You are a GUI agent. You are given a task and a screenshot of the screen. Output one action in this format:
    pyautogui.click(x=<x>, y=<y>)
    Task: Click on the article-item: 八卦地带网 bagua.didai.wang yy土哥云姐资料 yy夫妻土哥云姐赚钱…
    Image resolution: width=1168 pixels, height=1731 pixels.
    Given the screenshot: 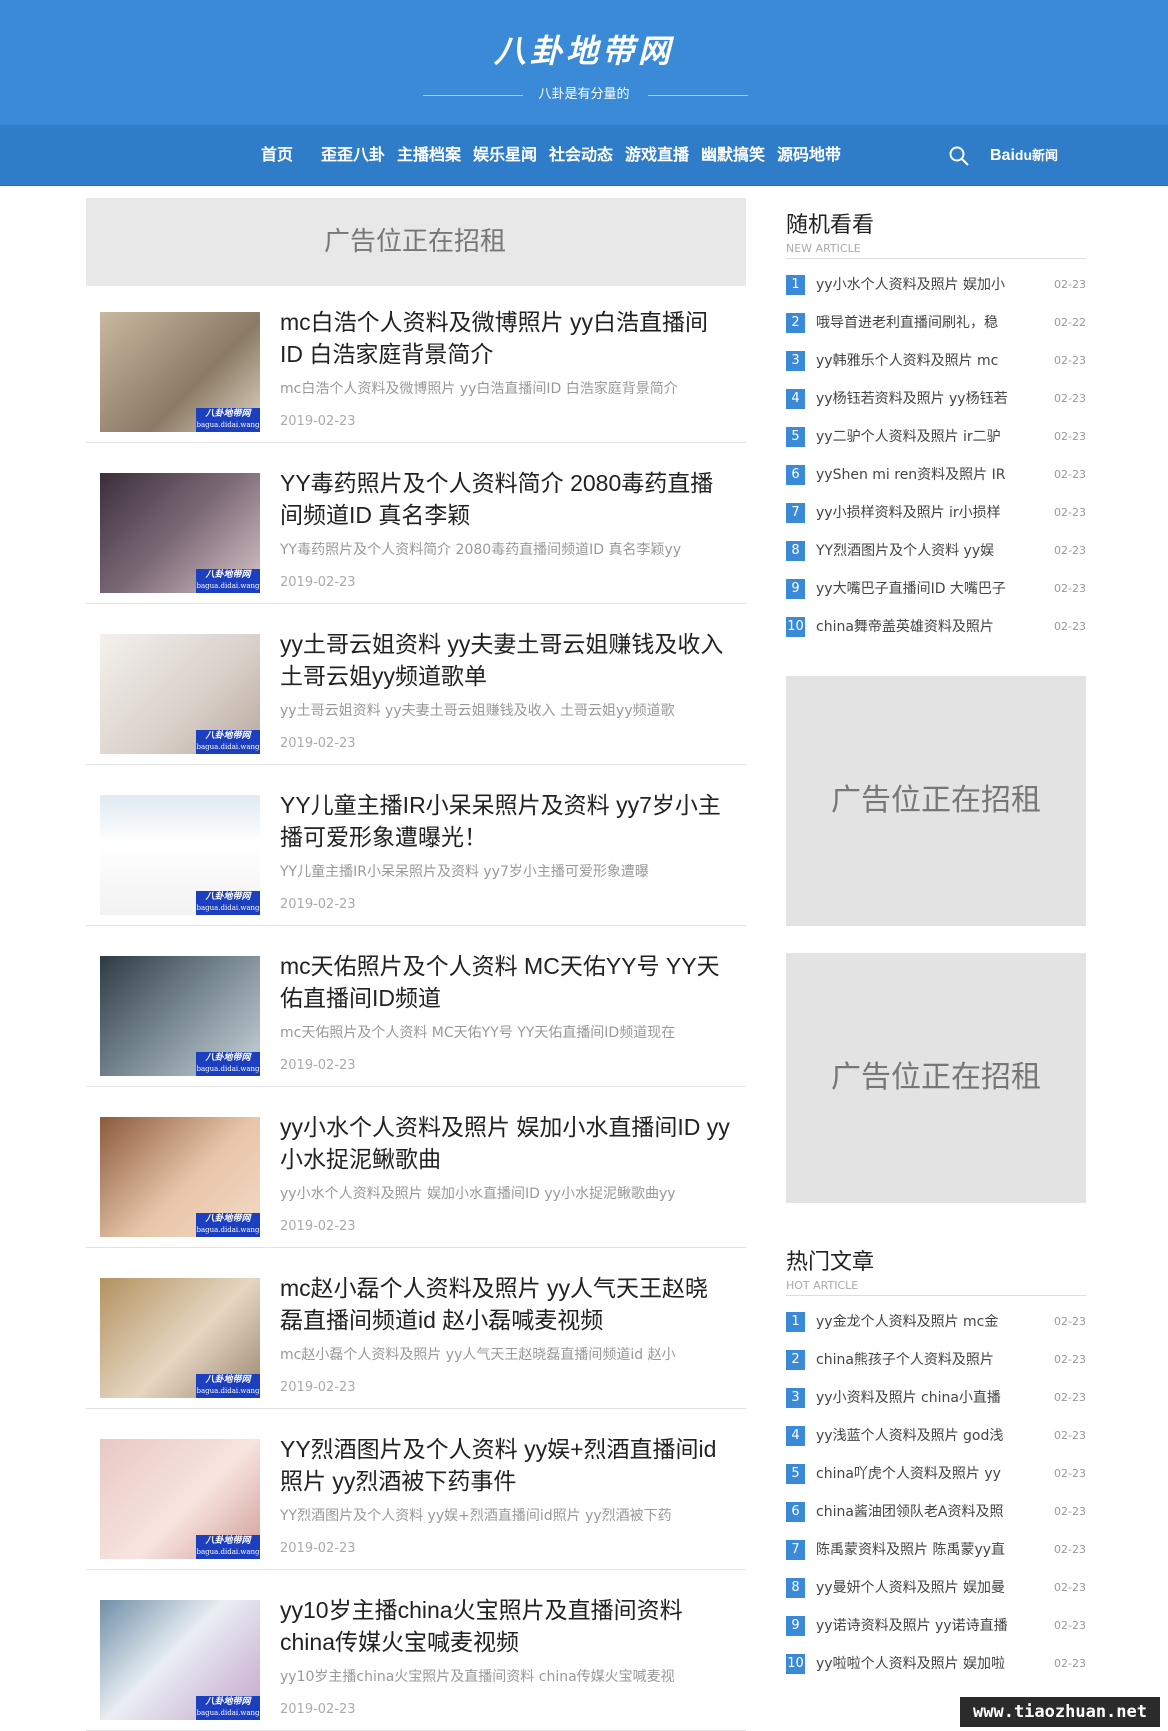 What is the action you would take?
    pyautogui.click(x=416, y=684)
    